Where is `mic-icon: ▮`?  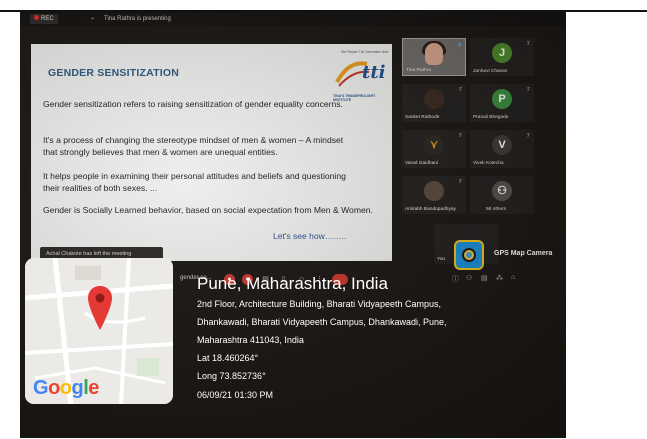 mic-icon: ▮ is located at coordinates (459, 45).